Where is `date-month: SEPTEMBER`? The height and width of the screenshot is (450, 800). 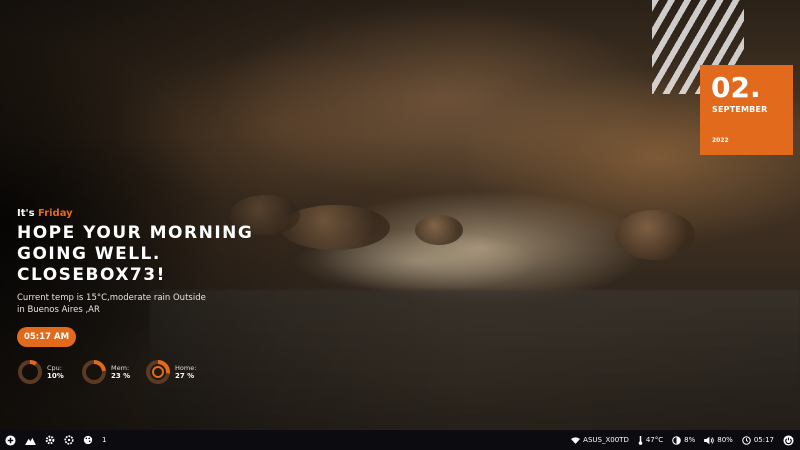
date-month: SEPTEMBER is located at coordinates (740, 109).